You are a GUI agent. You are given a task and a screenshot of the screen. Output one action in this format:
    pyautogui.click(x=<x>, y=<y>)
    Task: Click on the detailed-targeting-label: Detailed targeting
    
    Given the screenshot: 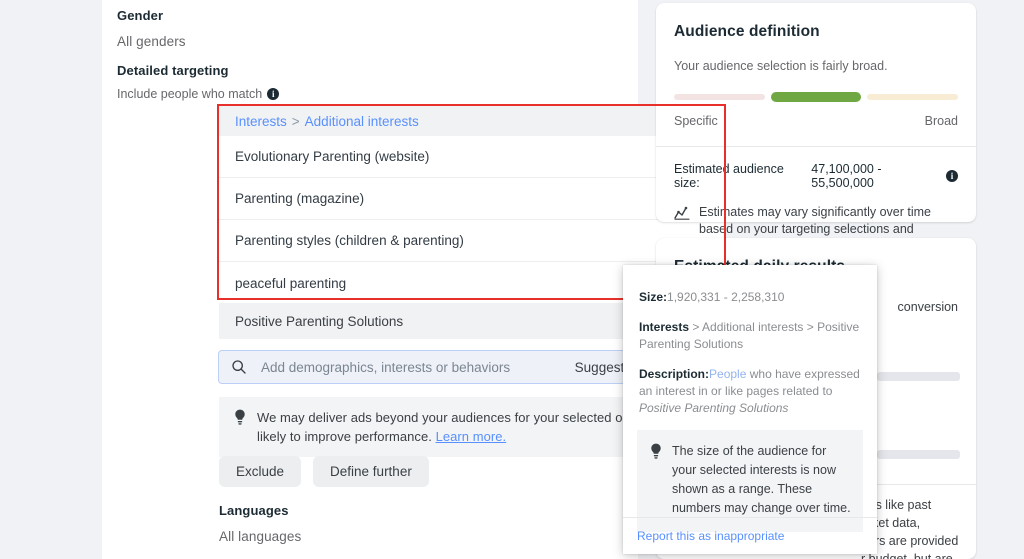 What is the action you would take?
    pyautogui.click(x=173, y=70)
    